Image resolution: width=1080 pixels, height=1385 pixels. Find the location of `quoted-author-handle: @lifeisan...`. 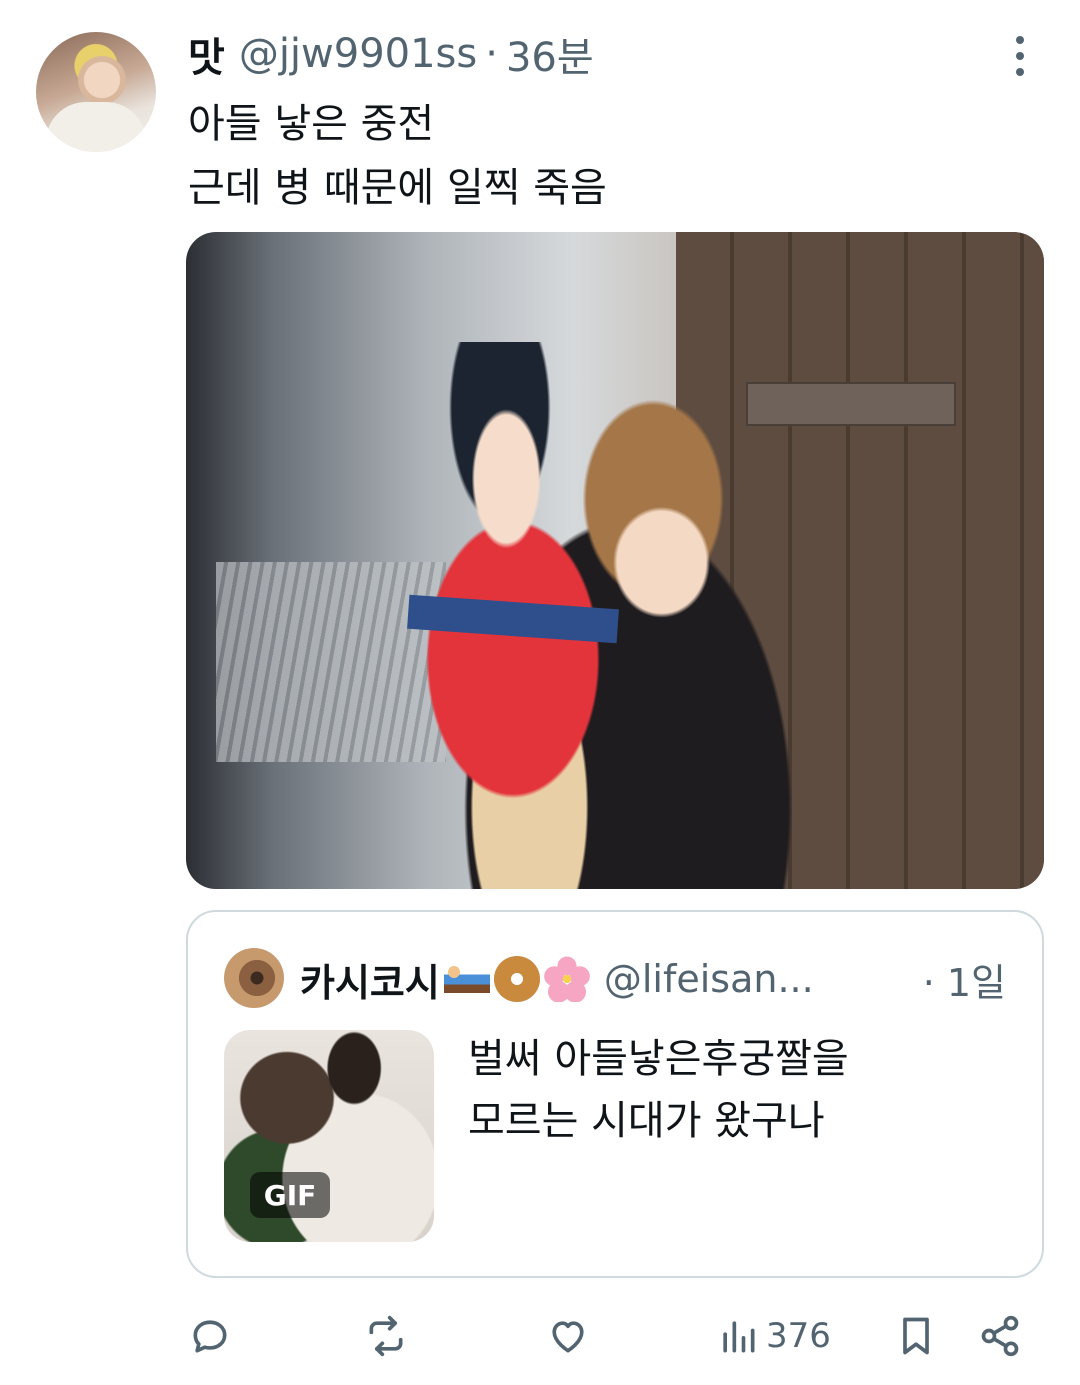

quoted-author-handle: @lifeisan... is located at coordinates (708, 979).